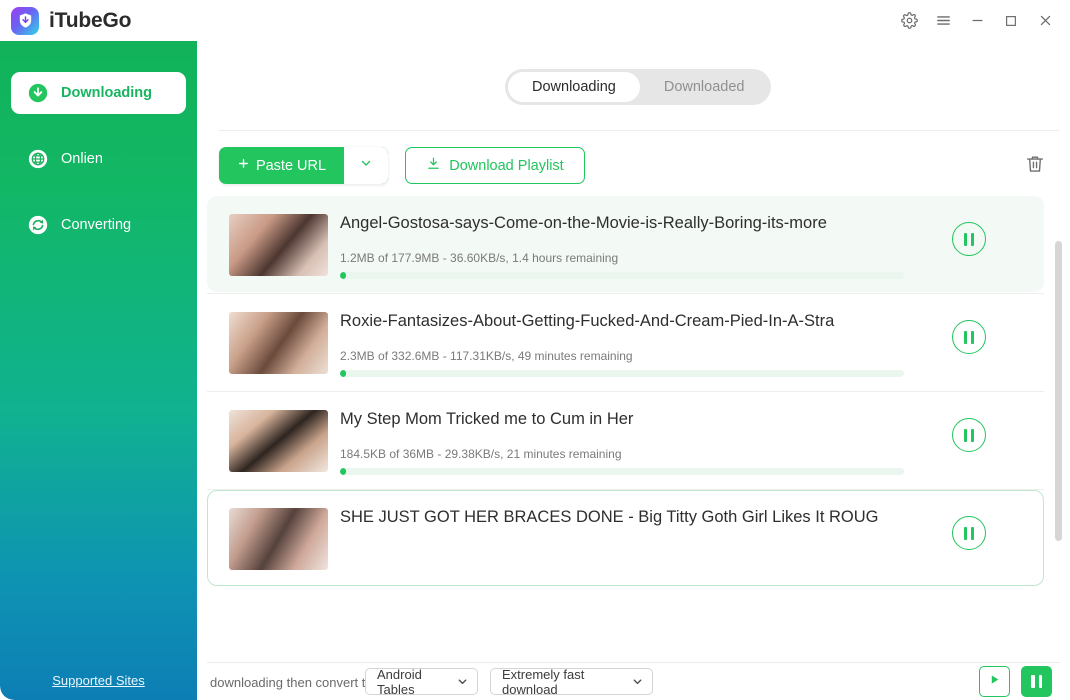 This screenshot has height=700, width=1070. I want to click on sidebar-item-onlien: Onlien, so click(98, 159).